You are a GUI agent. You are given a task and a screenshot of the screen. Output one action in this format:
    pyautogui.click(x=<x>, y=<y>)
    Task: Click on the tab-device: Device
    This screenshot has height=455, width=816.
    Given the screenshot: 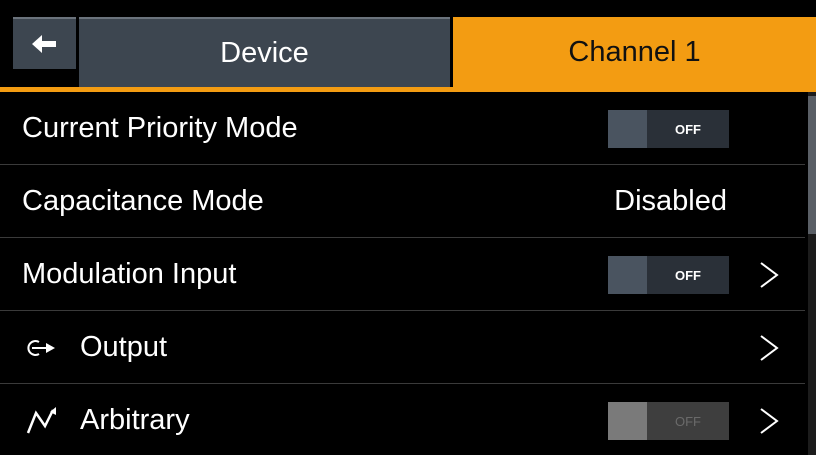 What is the action you would take?
    pyautogui.click(x=264, y=52)
    